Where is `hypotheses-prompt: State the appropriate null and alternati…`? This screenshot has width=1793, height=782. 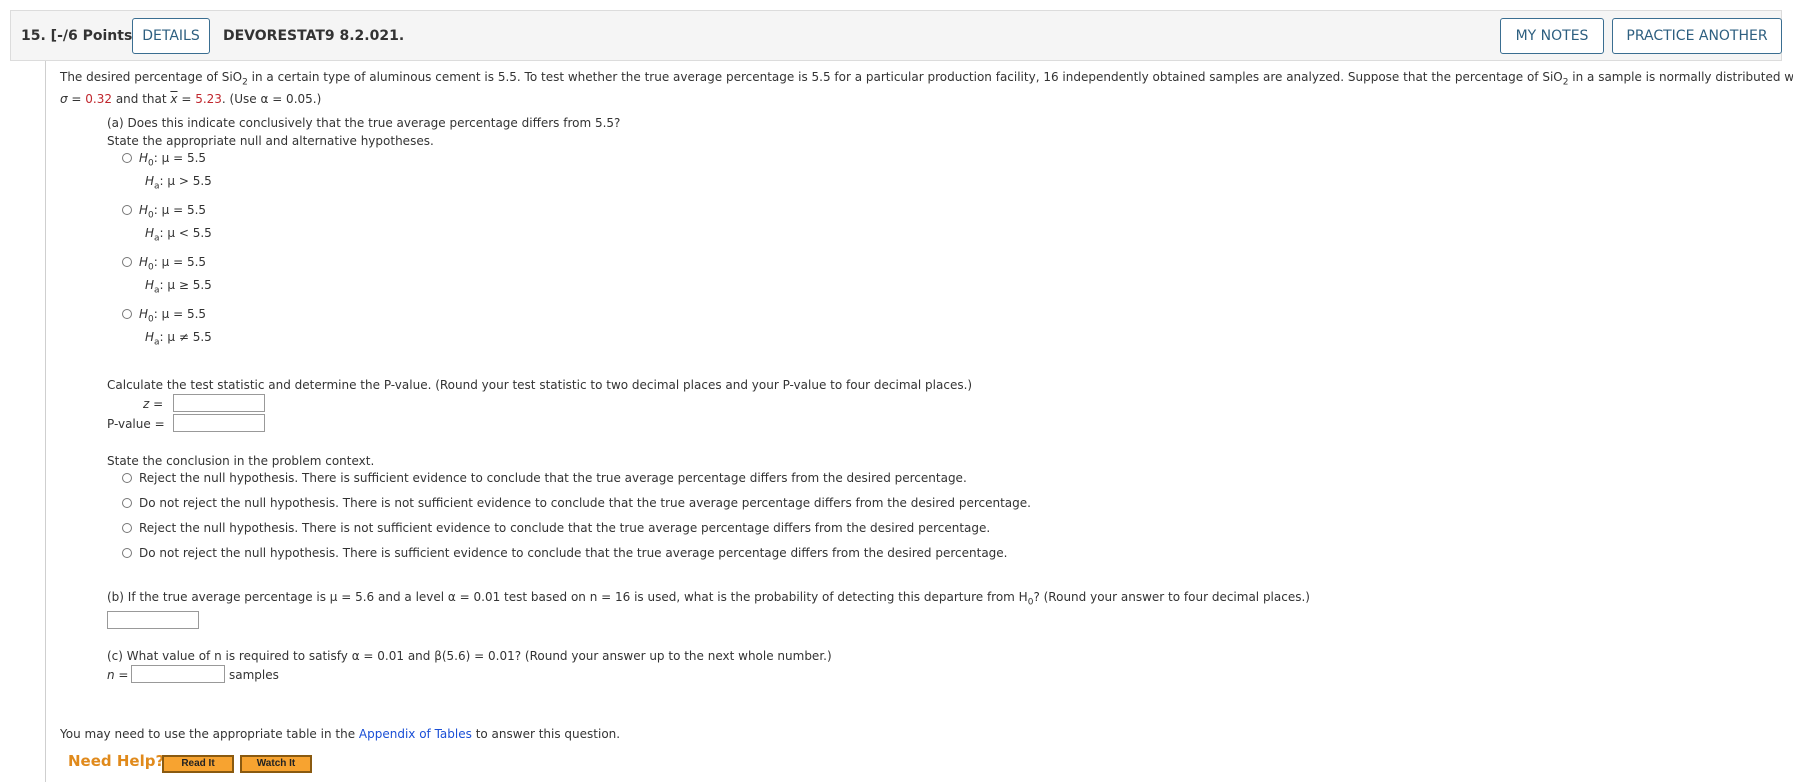 hypotheses-prompt: State the appropriate null and alternati… is located at coordinates (270, 141).